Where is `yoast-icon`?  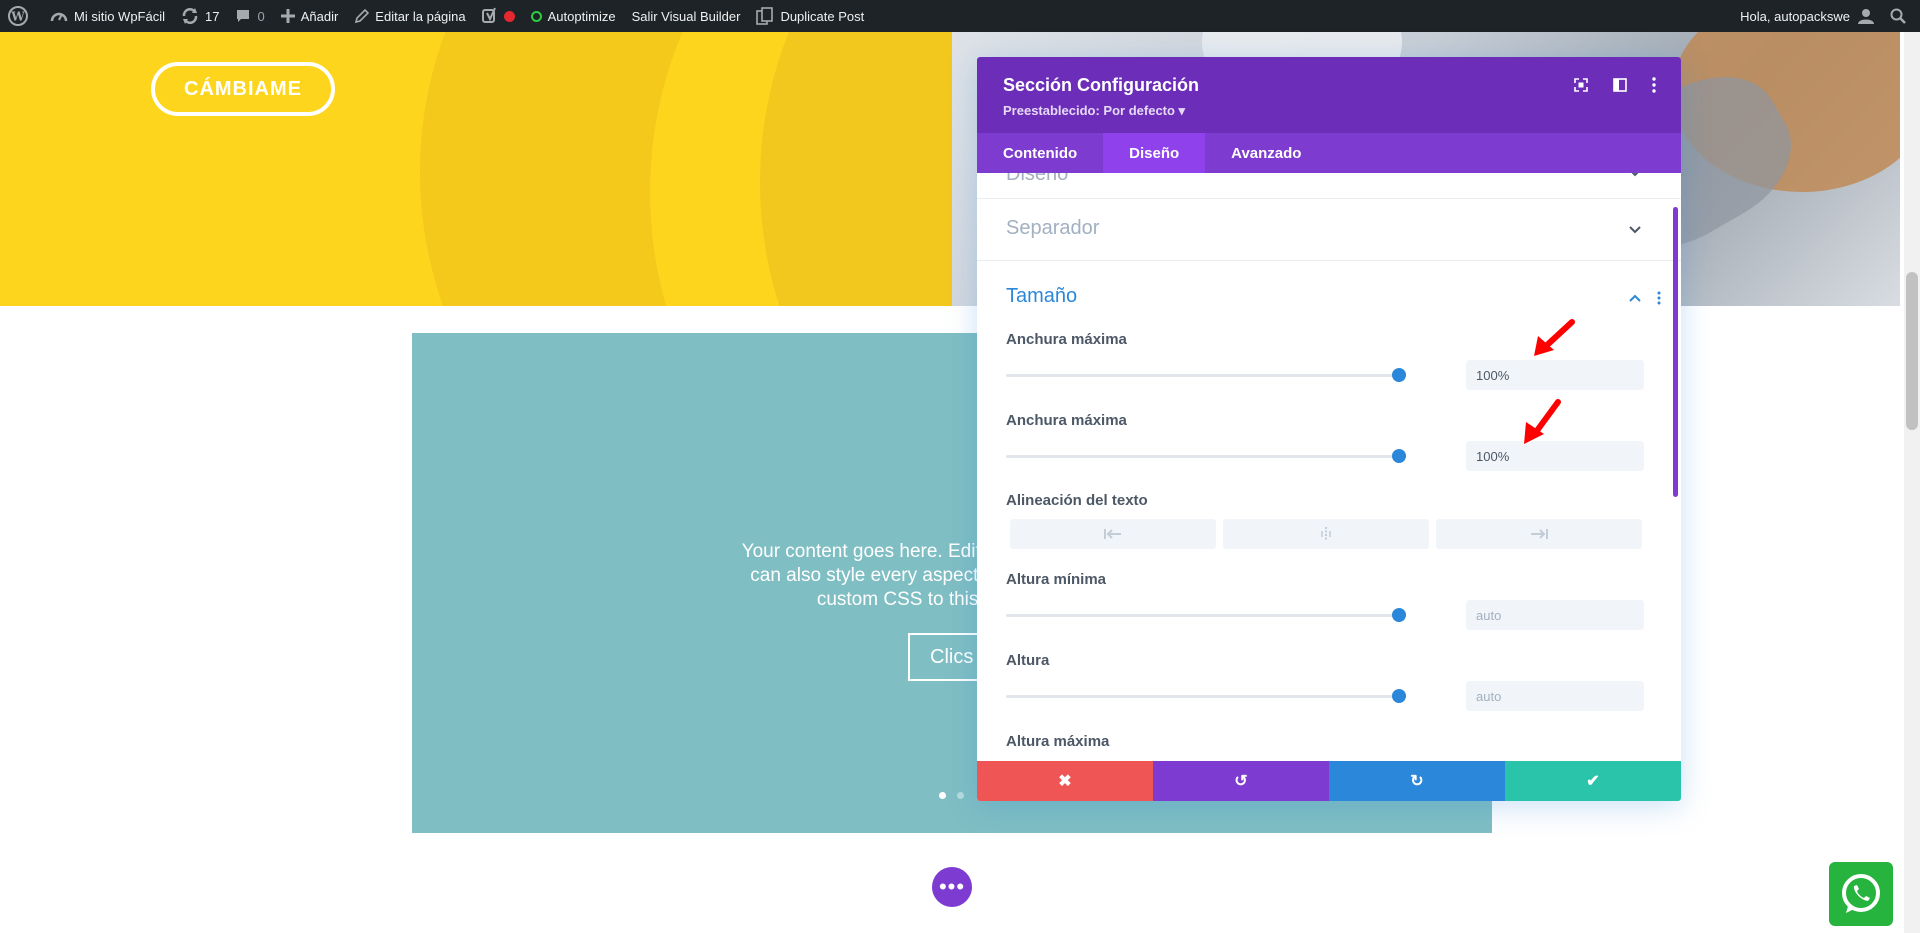
yoast-icon is located at coordinates (488, 15).